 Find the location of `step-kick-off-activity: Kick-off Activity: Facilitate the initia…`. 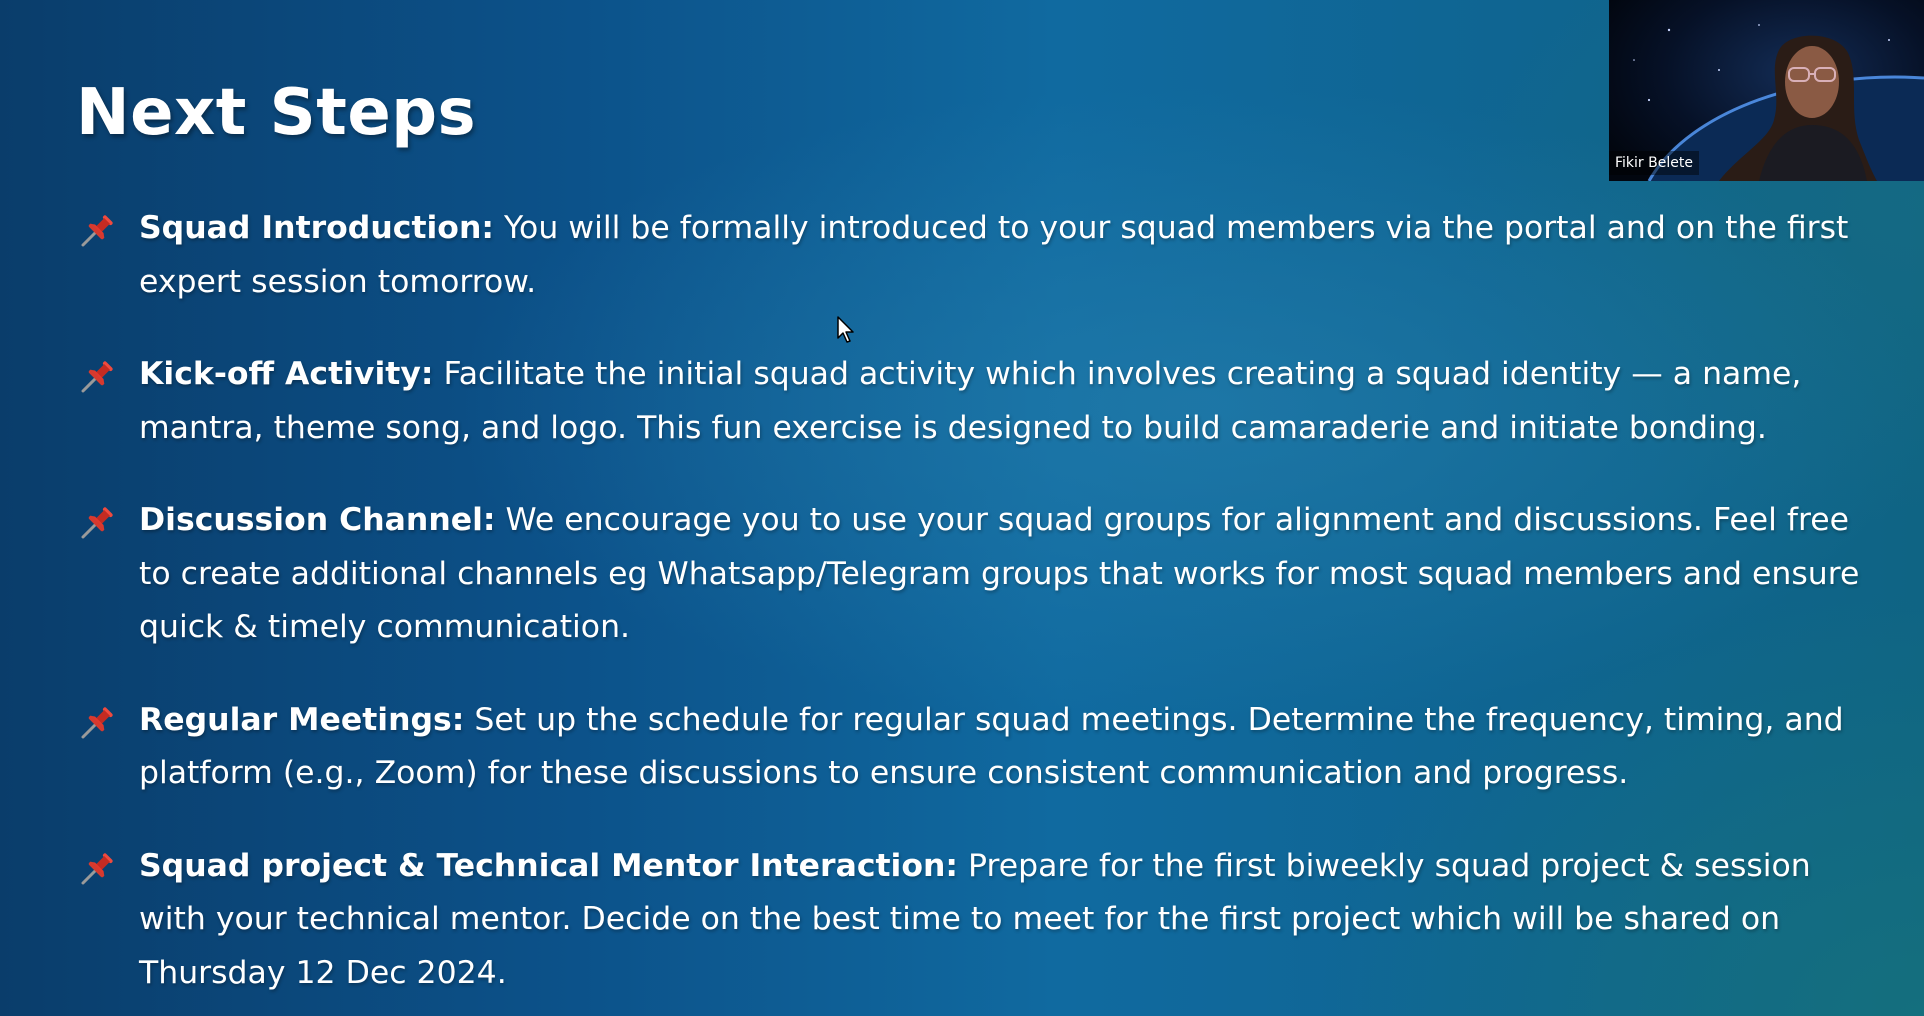

step-kick-off-activity: Kick-off Activity: Facilitate the initia… is located at coordinates (976, 401).